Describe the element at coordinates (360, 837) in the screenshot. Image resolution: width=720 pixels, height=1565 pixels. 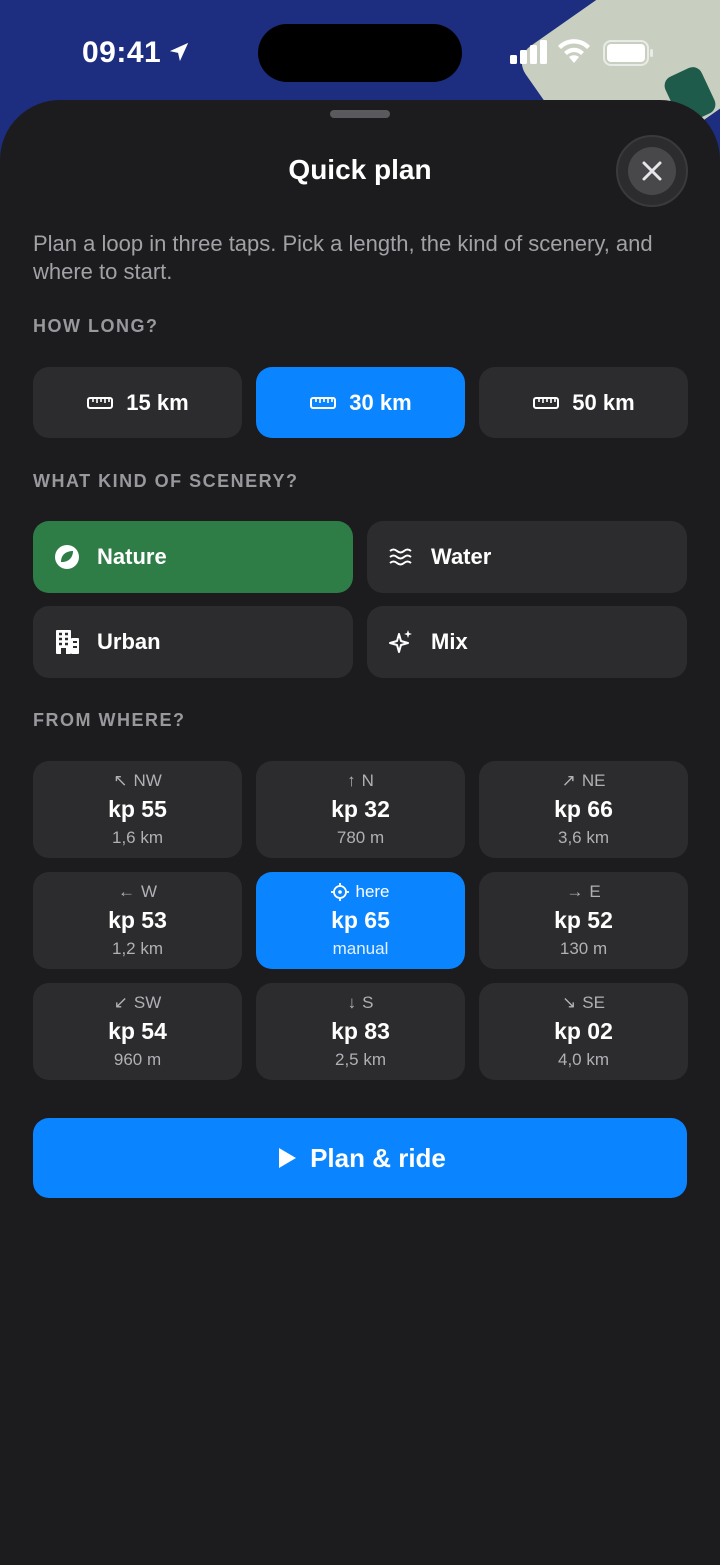
I see `checkpoint-distance: 780 m` at that location.